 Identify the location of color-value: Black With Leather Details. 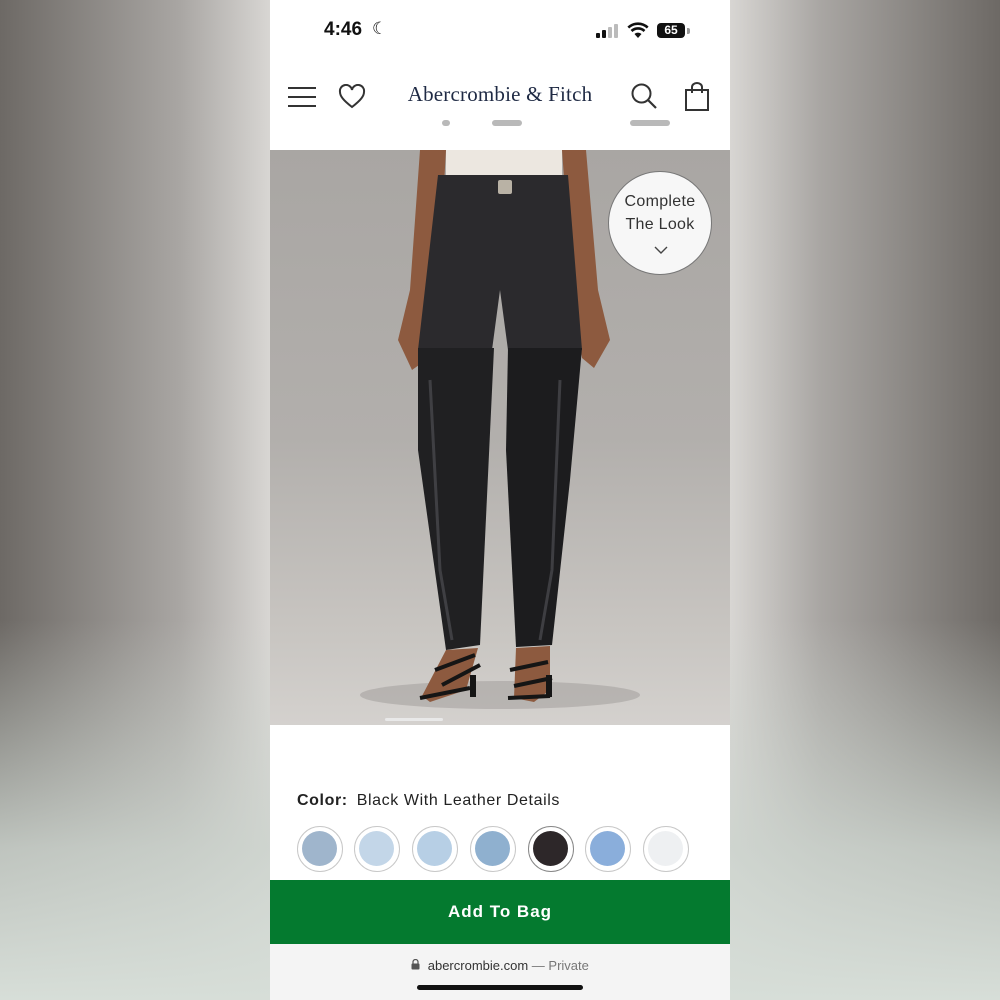
(458, 800).